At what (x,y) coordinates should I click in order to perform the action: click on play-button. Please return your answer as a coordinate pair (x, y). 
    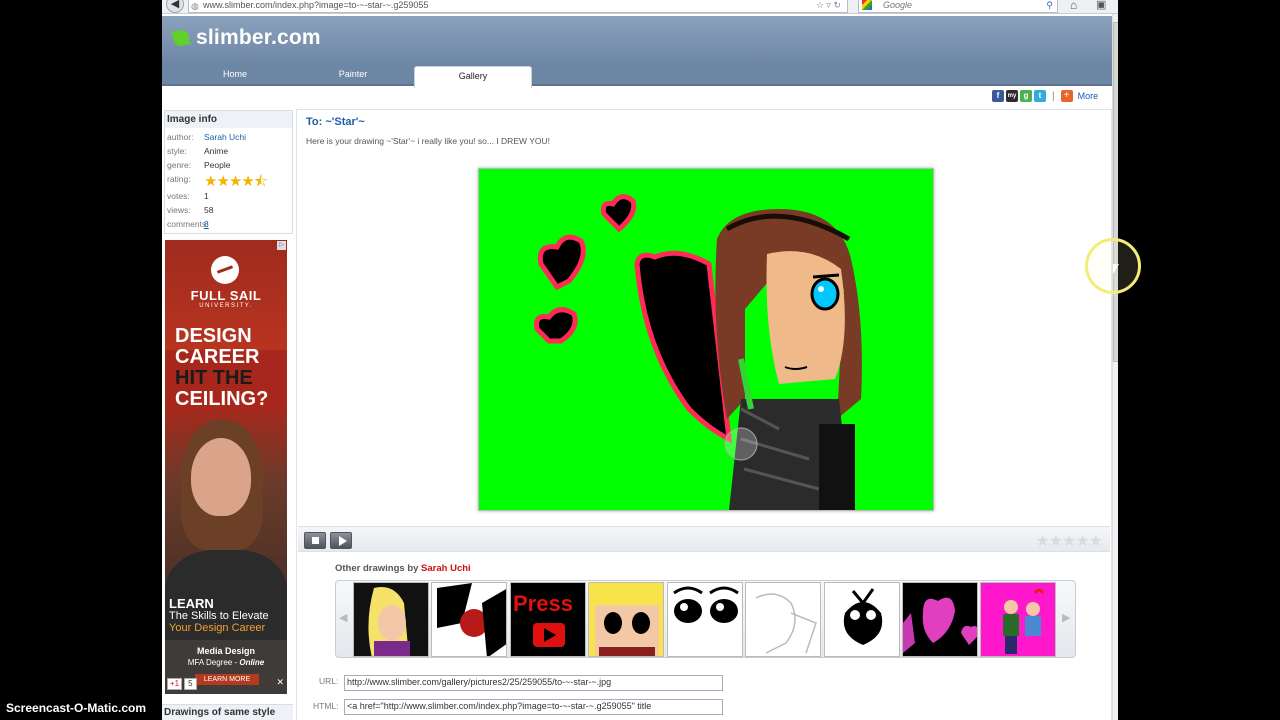
    Looking at the image, I should click on (341, 540).